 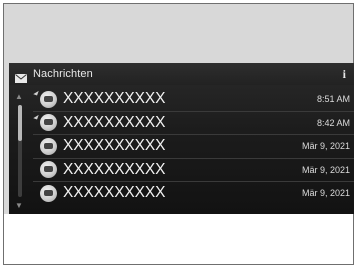 I want to click on screen-header: Nachrichten i, so click(x=181, y=74).